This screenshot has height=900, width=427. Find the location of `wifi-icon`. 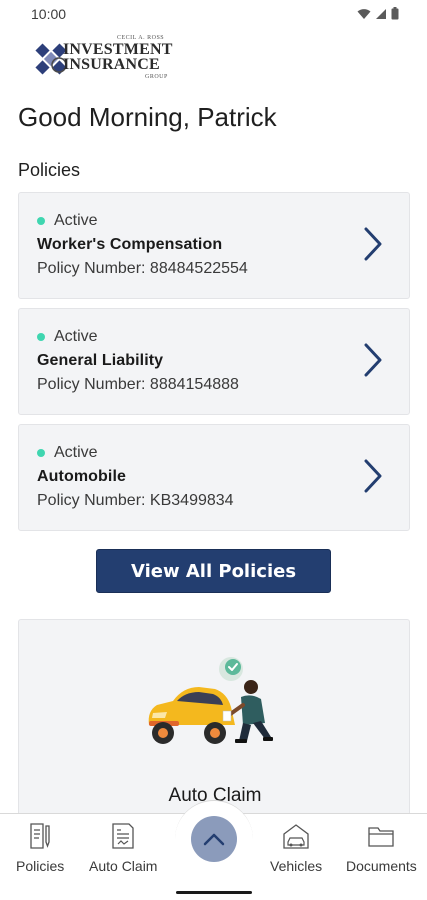

wifi-icon is located at coordinates (364, 13).